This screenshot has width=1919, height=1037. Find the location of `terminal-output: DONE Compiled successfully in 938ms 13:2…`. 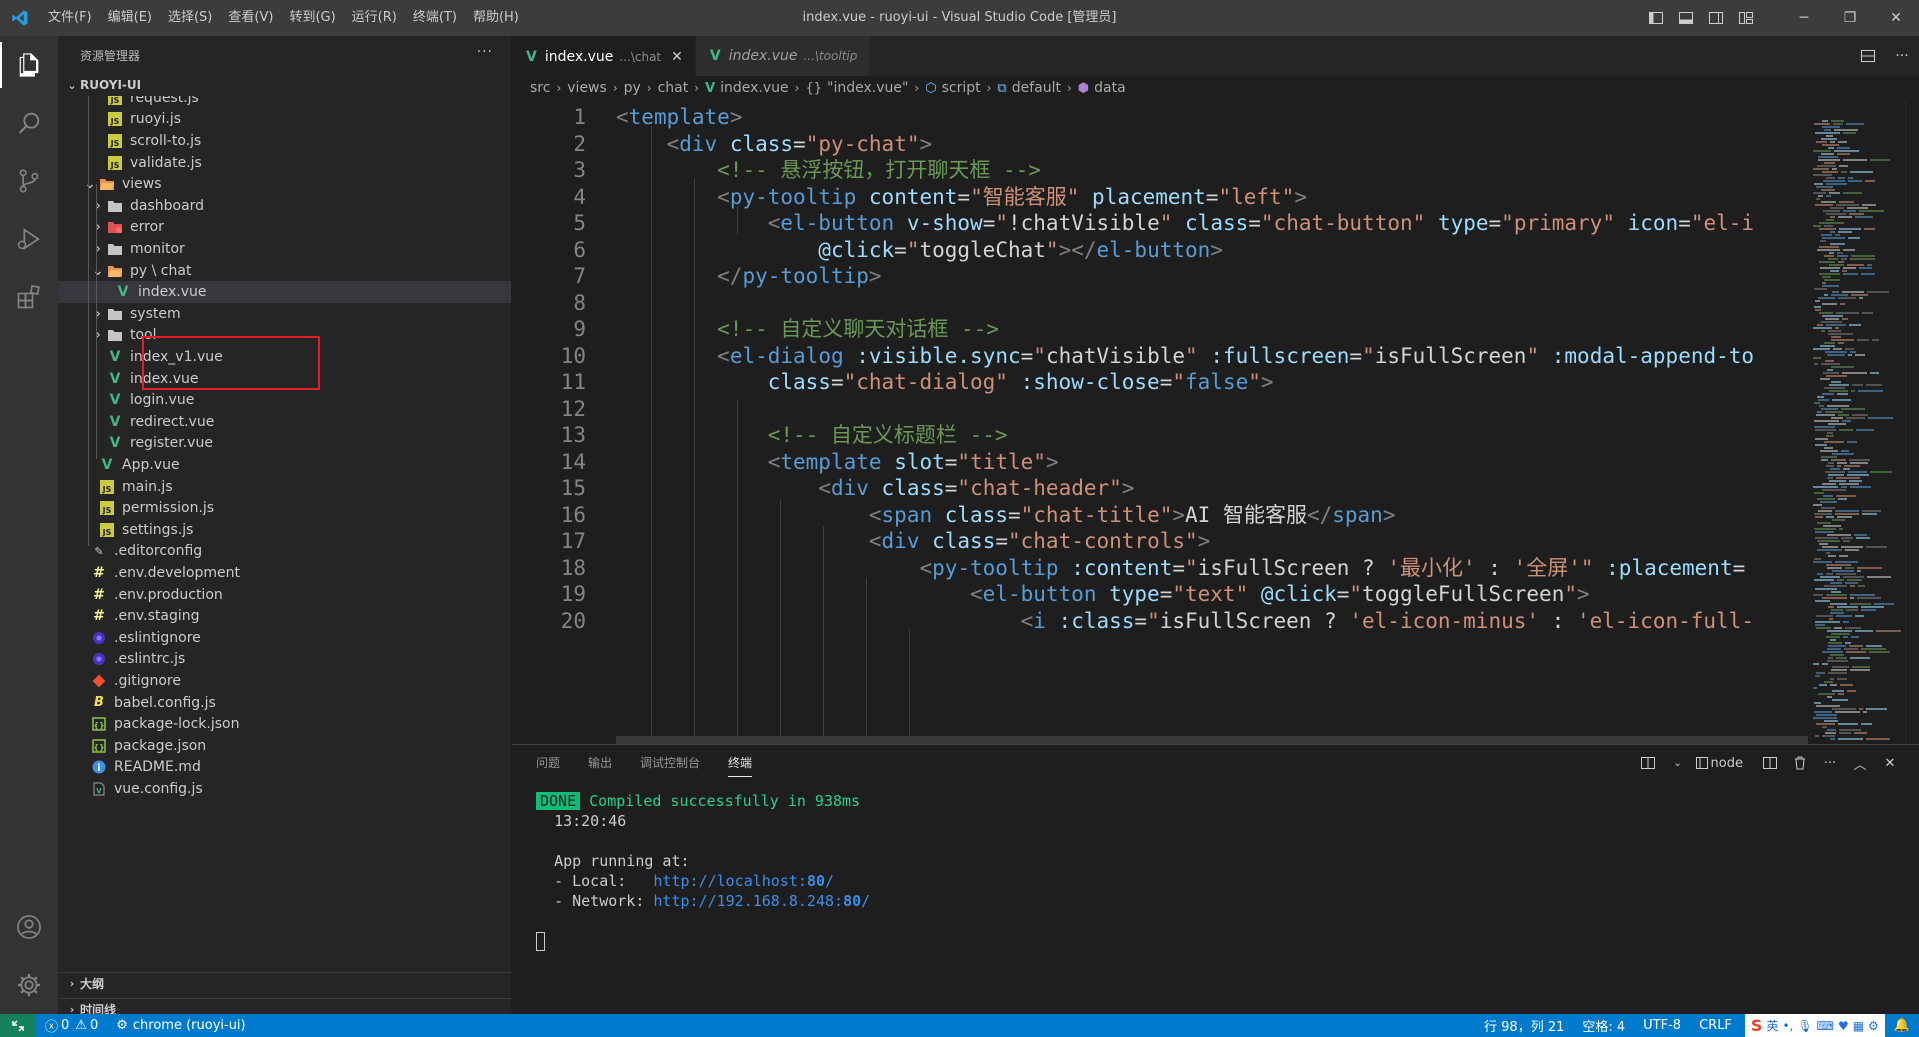

terminal-output: DONE Compiled successfully in 938ms 13:2… is located at coordinates (703, 871).